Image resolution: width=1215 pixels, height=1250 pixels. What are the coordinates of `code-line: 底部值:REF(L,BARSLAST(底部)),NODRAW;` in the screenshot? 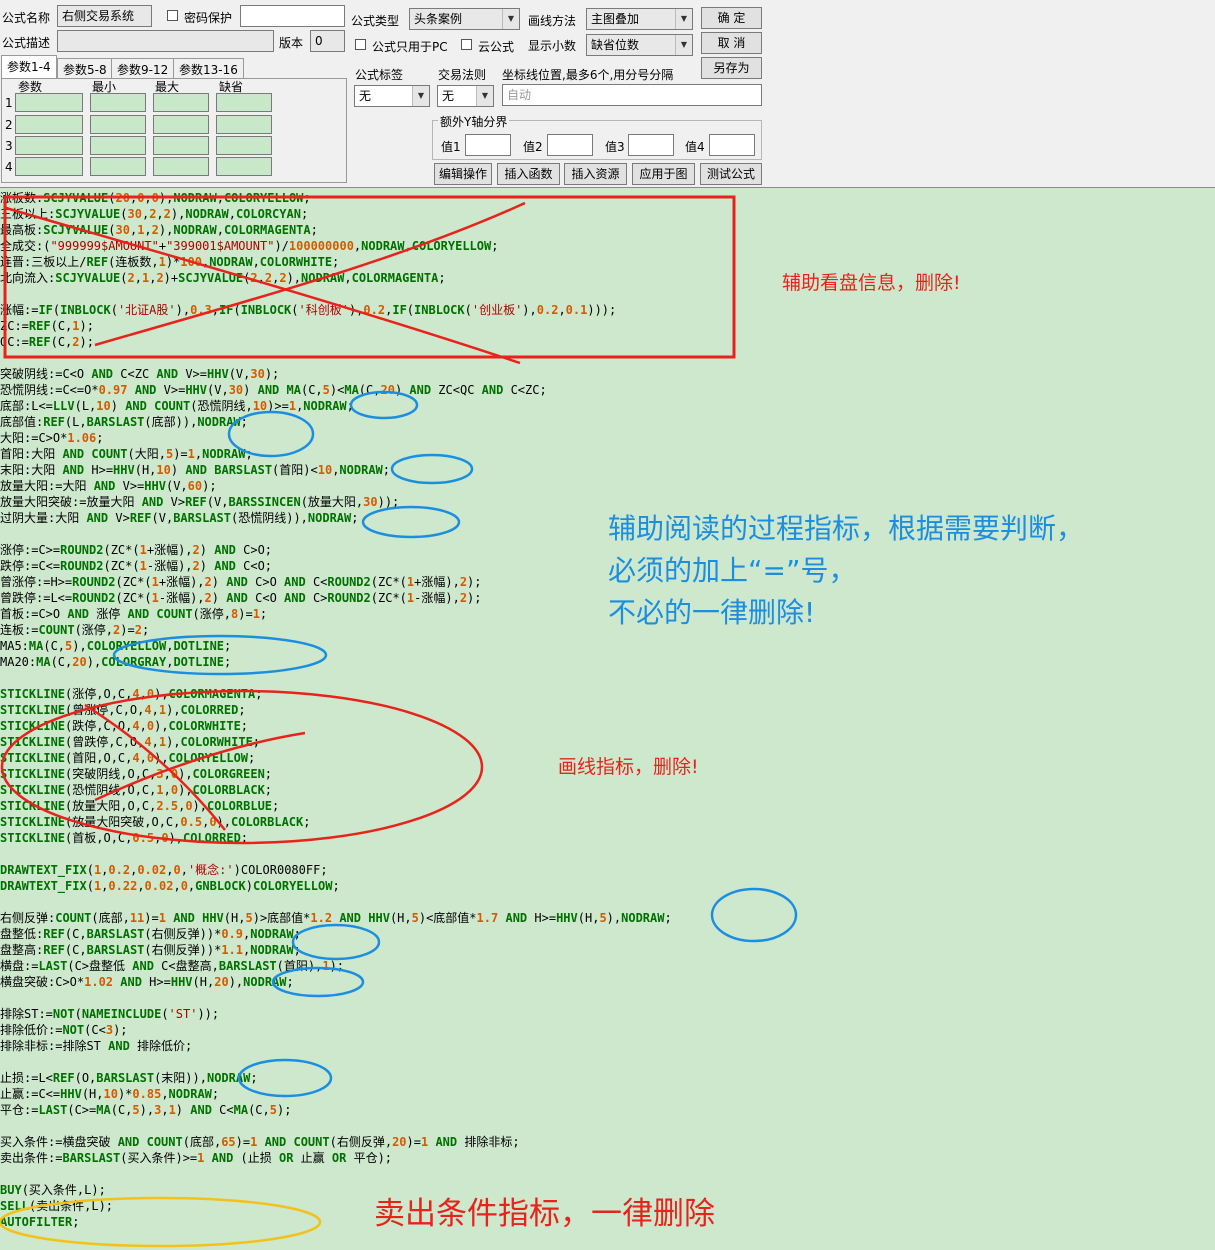 It's located at (336, 422).